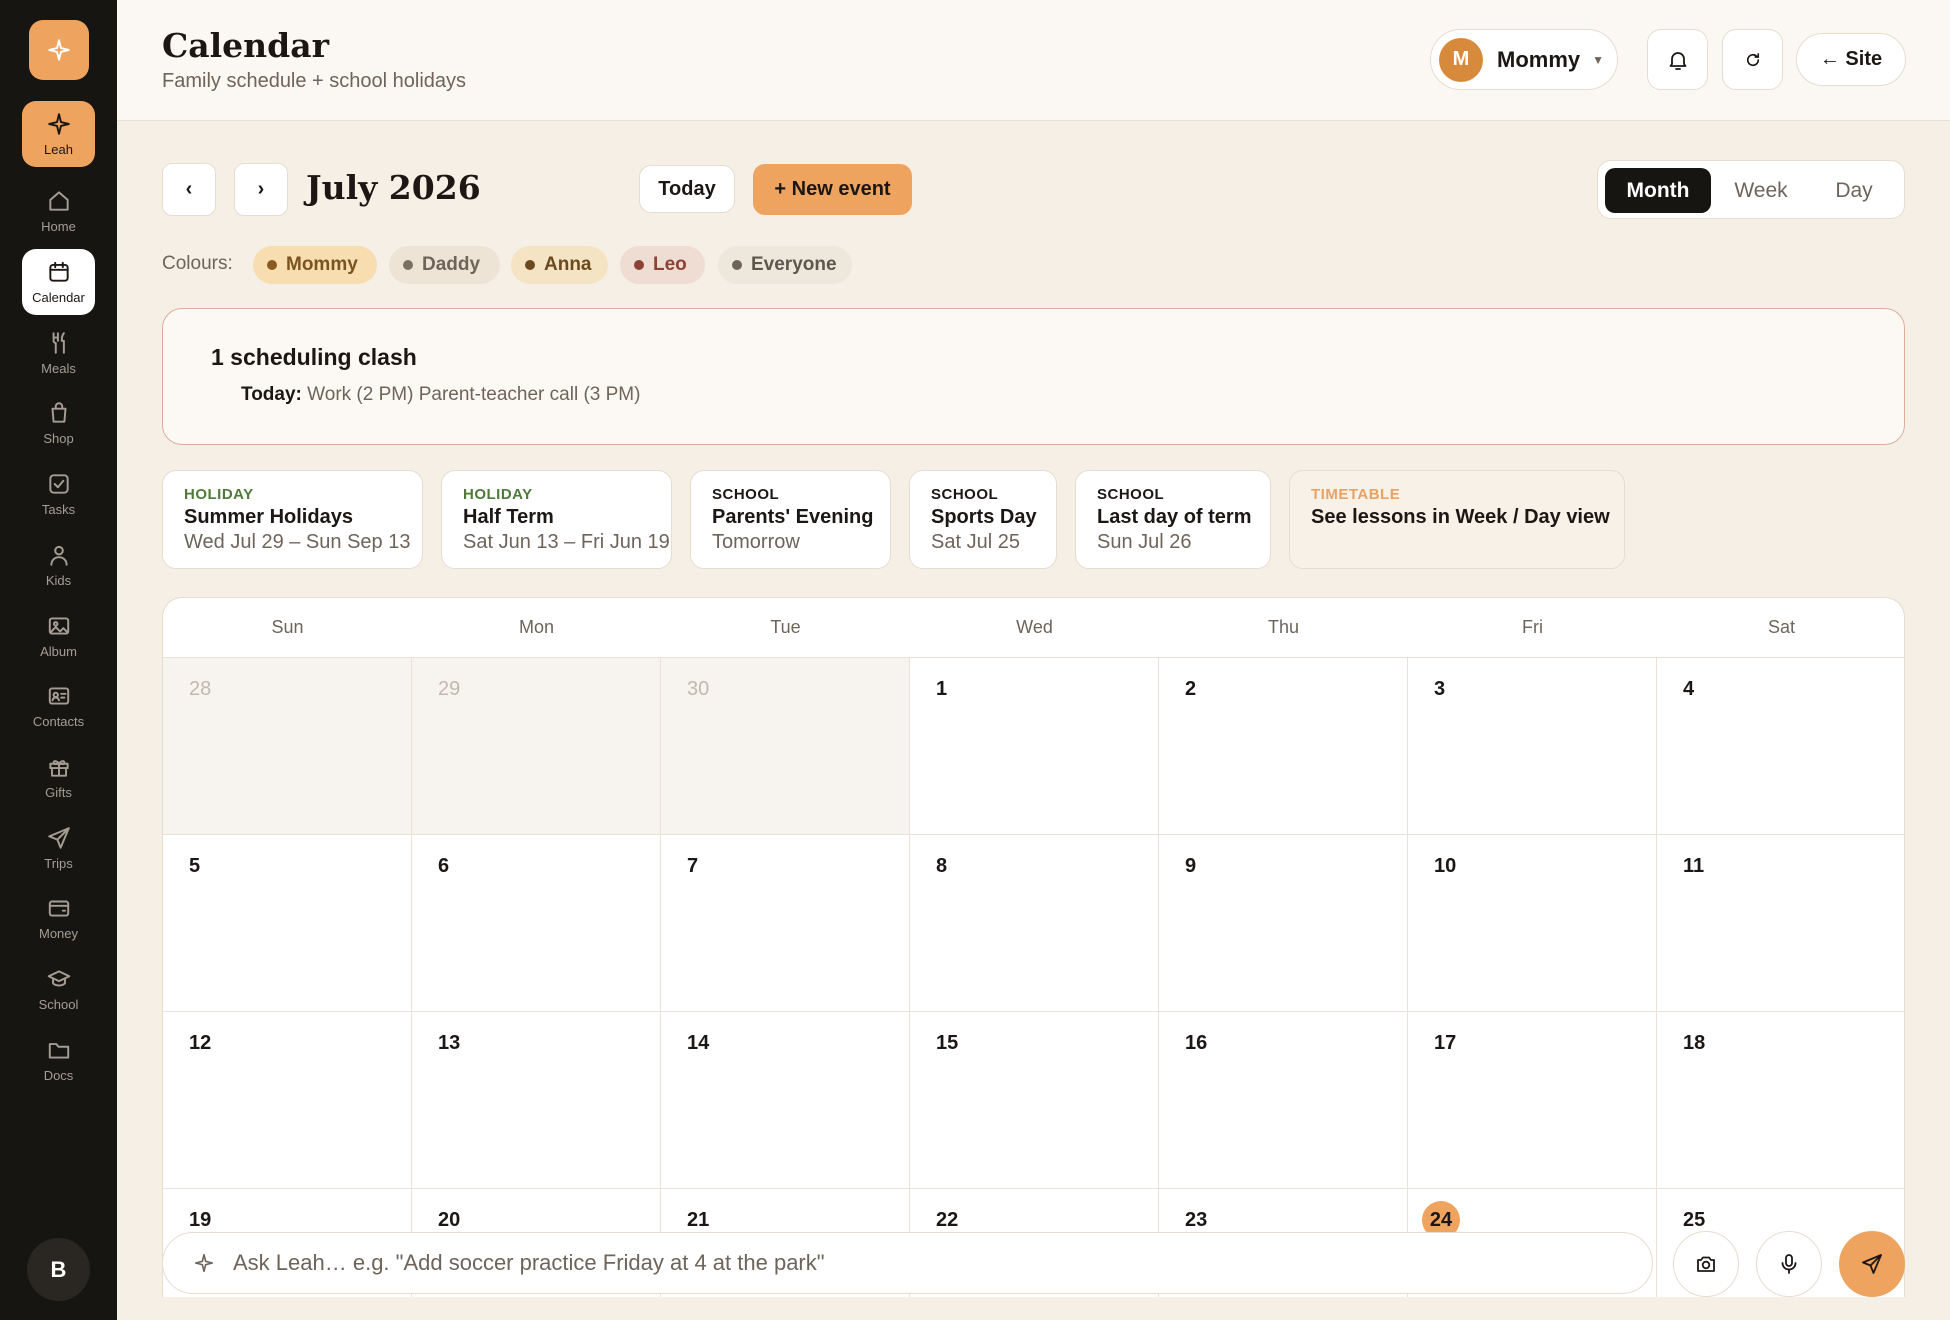 This screenshot has width=1950, height=1320. What do you see at coordinates (1677, 59) in the screenshot?
I see `notifications-button` at bounding box center [1677, 59].